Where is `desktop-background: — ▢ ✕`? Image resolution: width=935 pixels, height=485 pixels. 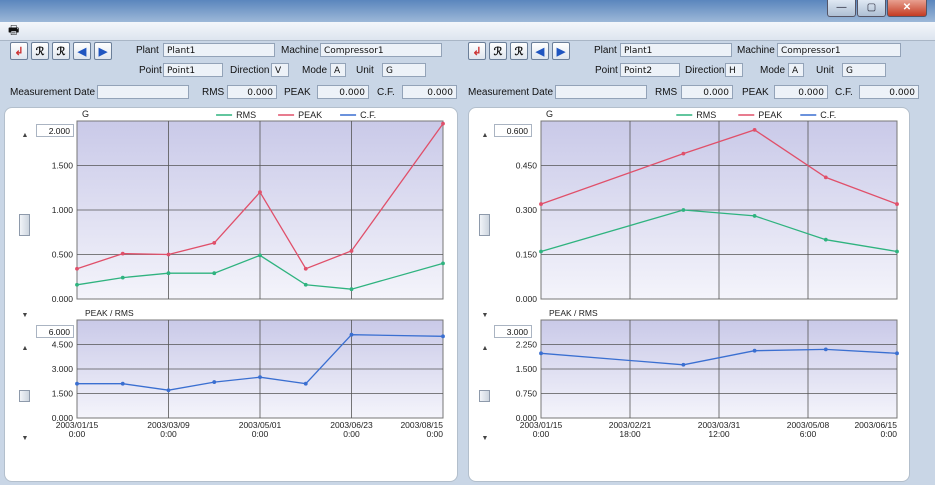
desktop-background: — ▢ ✕ is located at coordinates (467, 11).